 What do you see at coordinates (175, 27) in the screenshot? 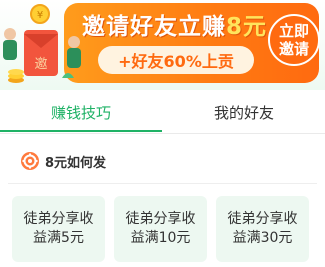
I see `banner-title: 邀请好友立赚8元` at bounding box center [175, 27].